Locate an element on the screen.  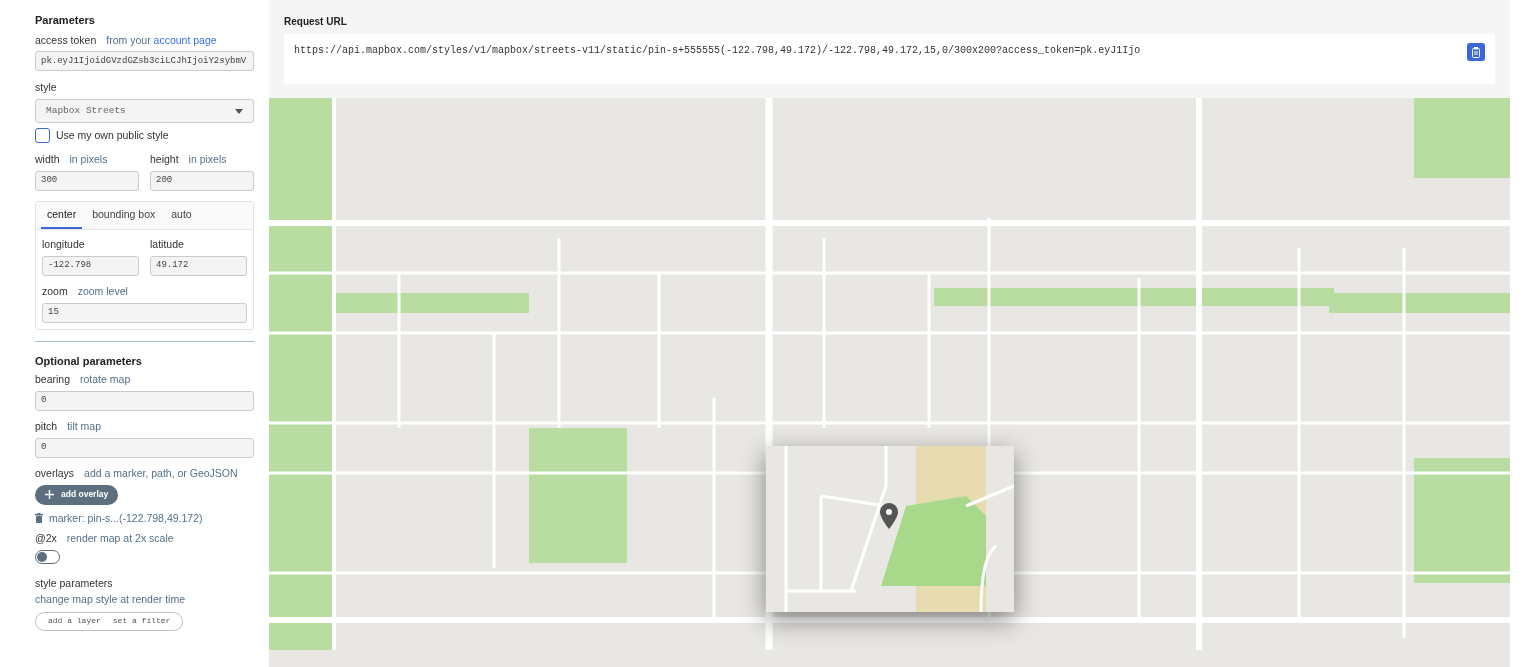
input-field: pk.eyJ1IjoidGVzdGZsb3ciLCJhIjoiY2sybmV is located at coordinates (144, 61).